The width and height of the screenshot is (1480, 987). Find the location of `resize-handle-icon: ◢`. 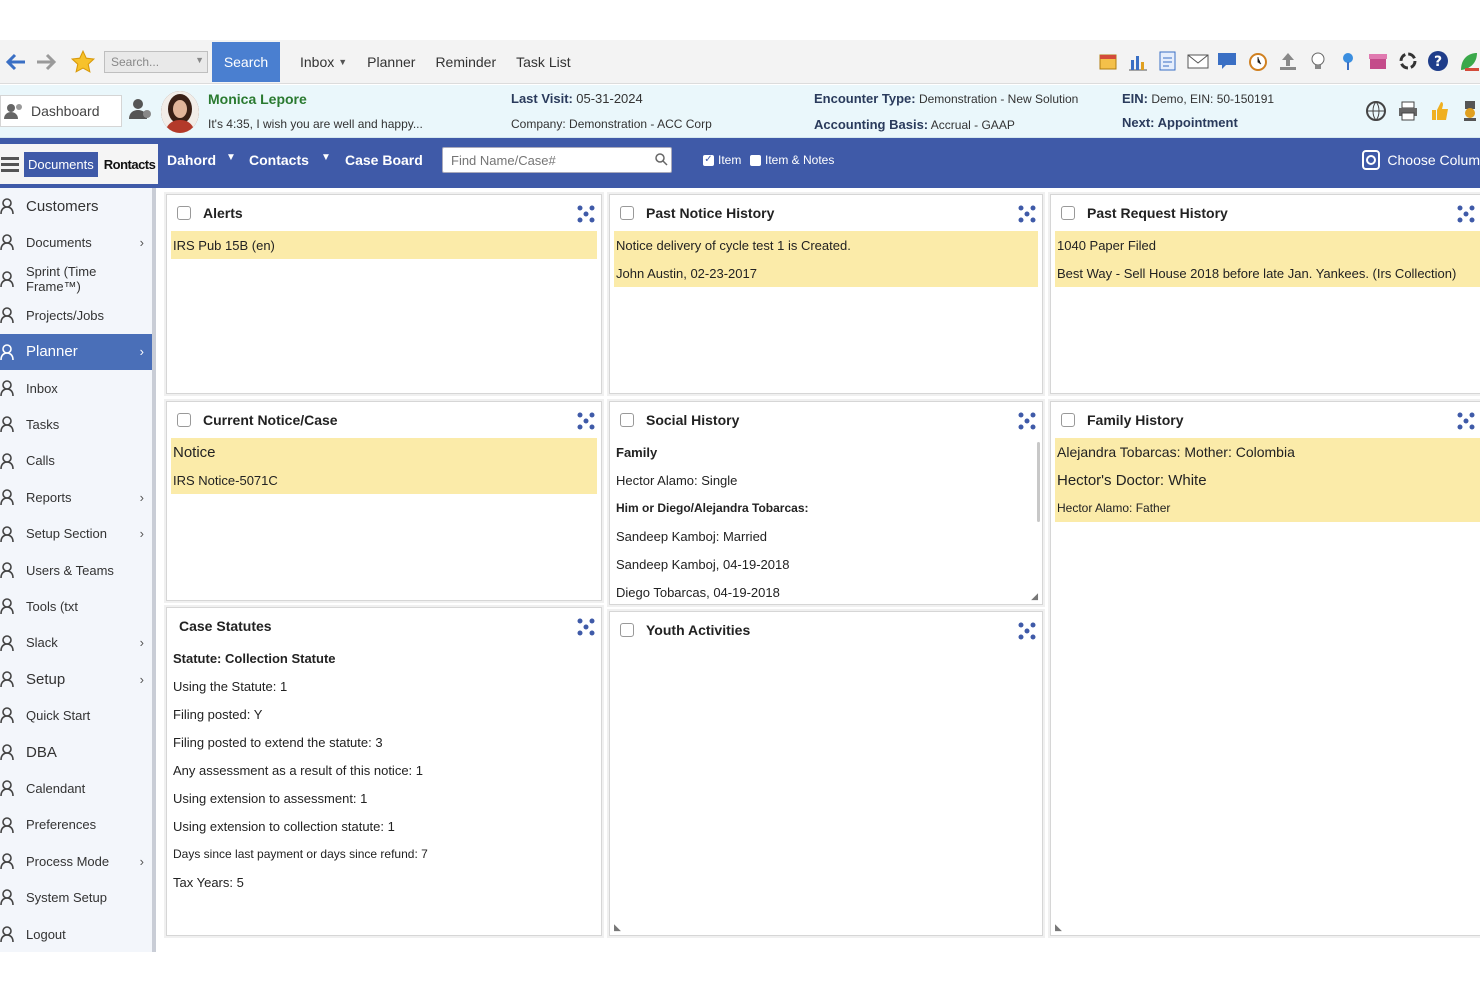

resize-handle-icon: ◢ is located at coordinates (1034, 596).